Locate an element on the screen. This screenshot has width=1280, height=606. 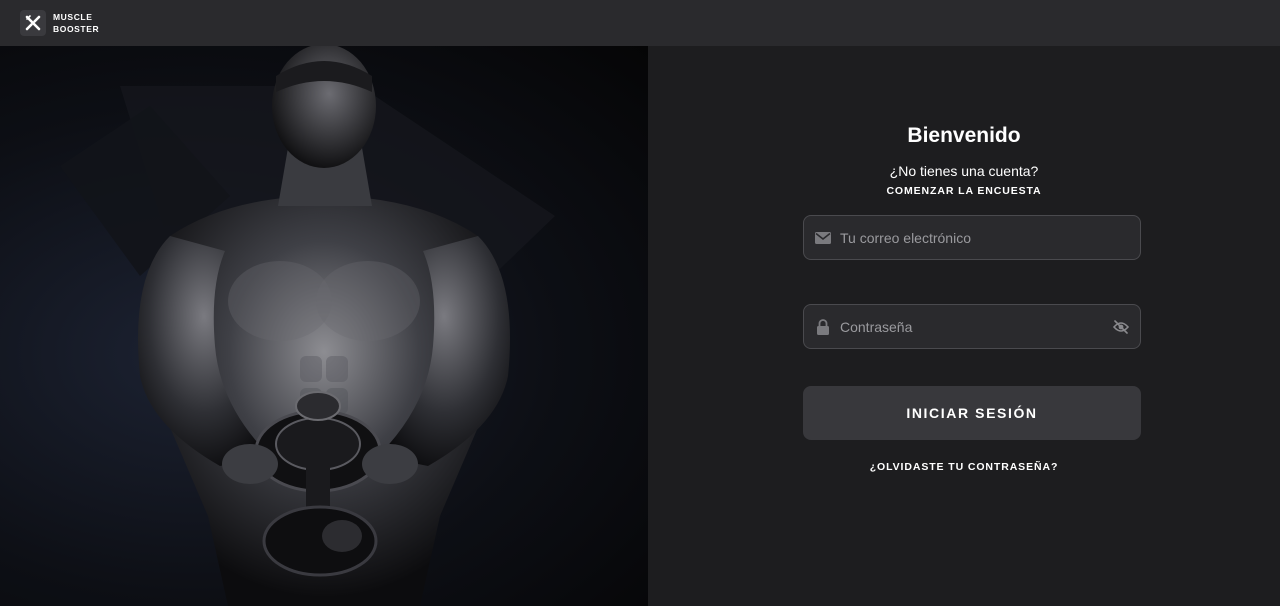
login-button: INICIAR SESIÓN is located at coordinates (972, 413).